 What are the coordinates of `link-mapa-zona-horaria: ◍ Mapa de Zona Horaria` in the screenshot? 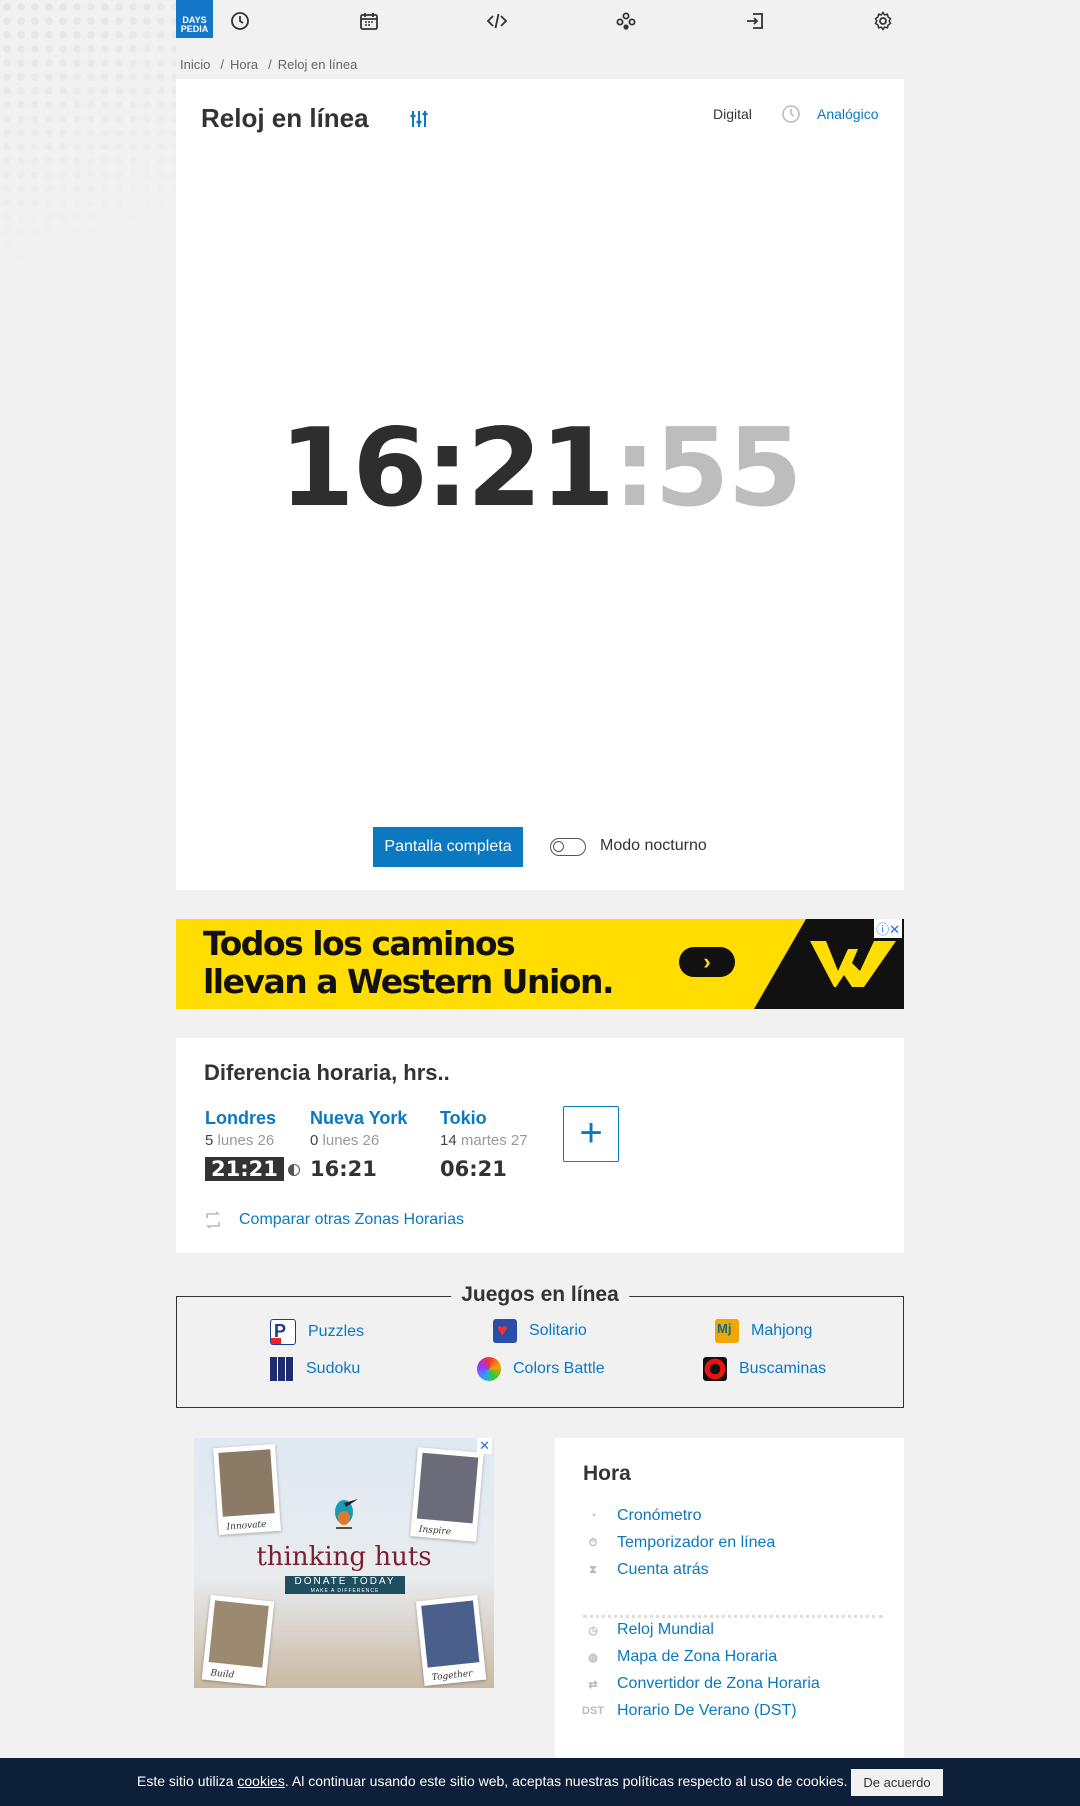 It's located at (680, 1657).